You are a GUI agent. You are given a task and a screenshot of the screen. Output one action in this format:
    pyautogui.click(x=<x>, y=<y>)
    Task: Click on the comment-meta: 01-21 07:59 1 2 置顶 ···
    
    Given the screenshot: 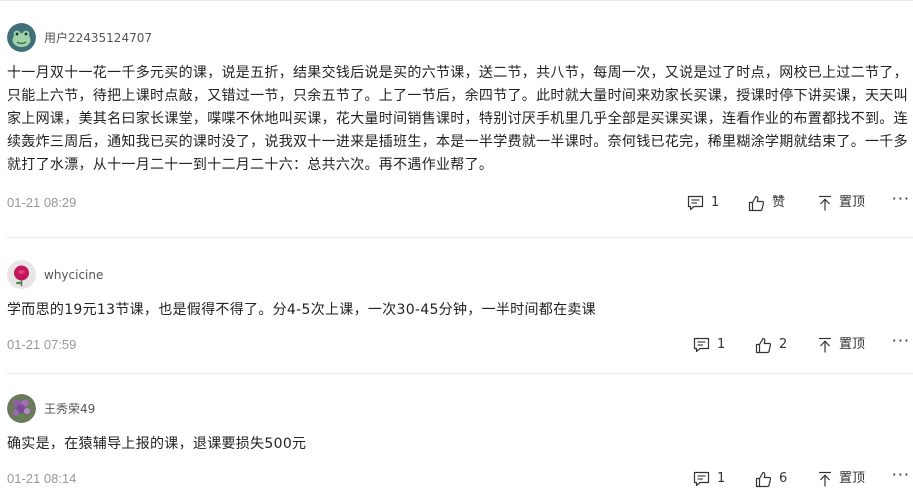 What is the action you would take?
    pyautogui.click(x=456, y=343)
    